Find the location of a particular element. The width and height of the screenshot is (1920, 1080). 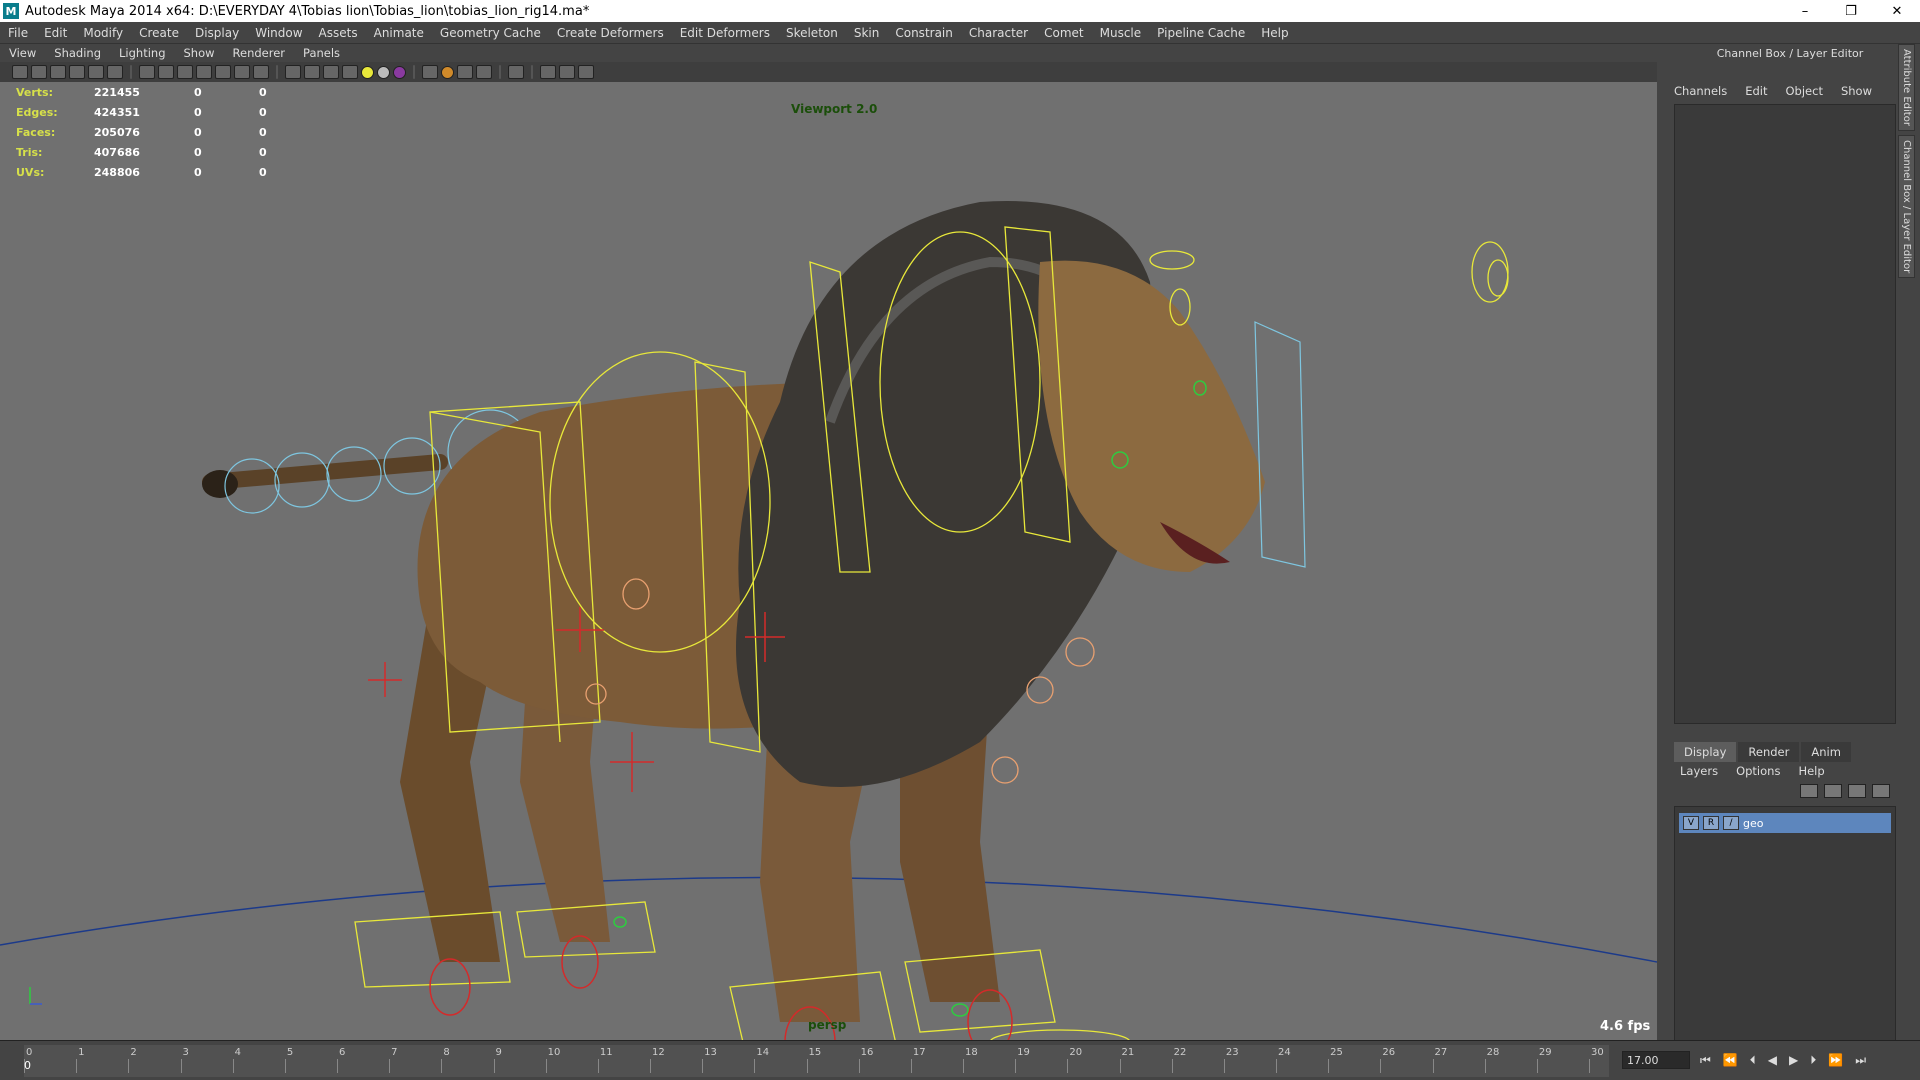

tab-render: Render is located at coordinates (1769, 752).